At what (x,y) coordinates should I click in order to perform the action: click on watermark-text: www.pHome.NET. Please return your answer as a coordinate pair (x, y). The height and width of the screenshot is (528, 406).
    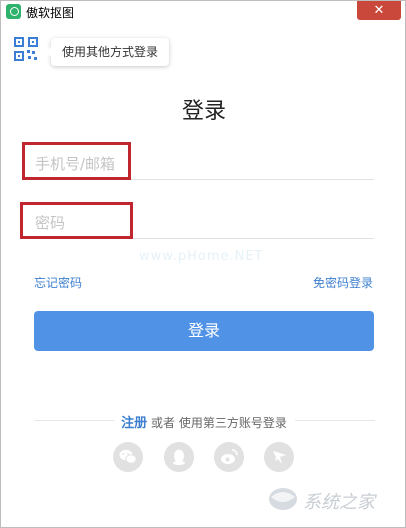
    Looking at the image, I should click on (201, 256).